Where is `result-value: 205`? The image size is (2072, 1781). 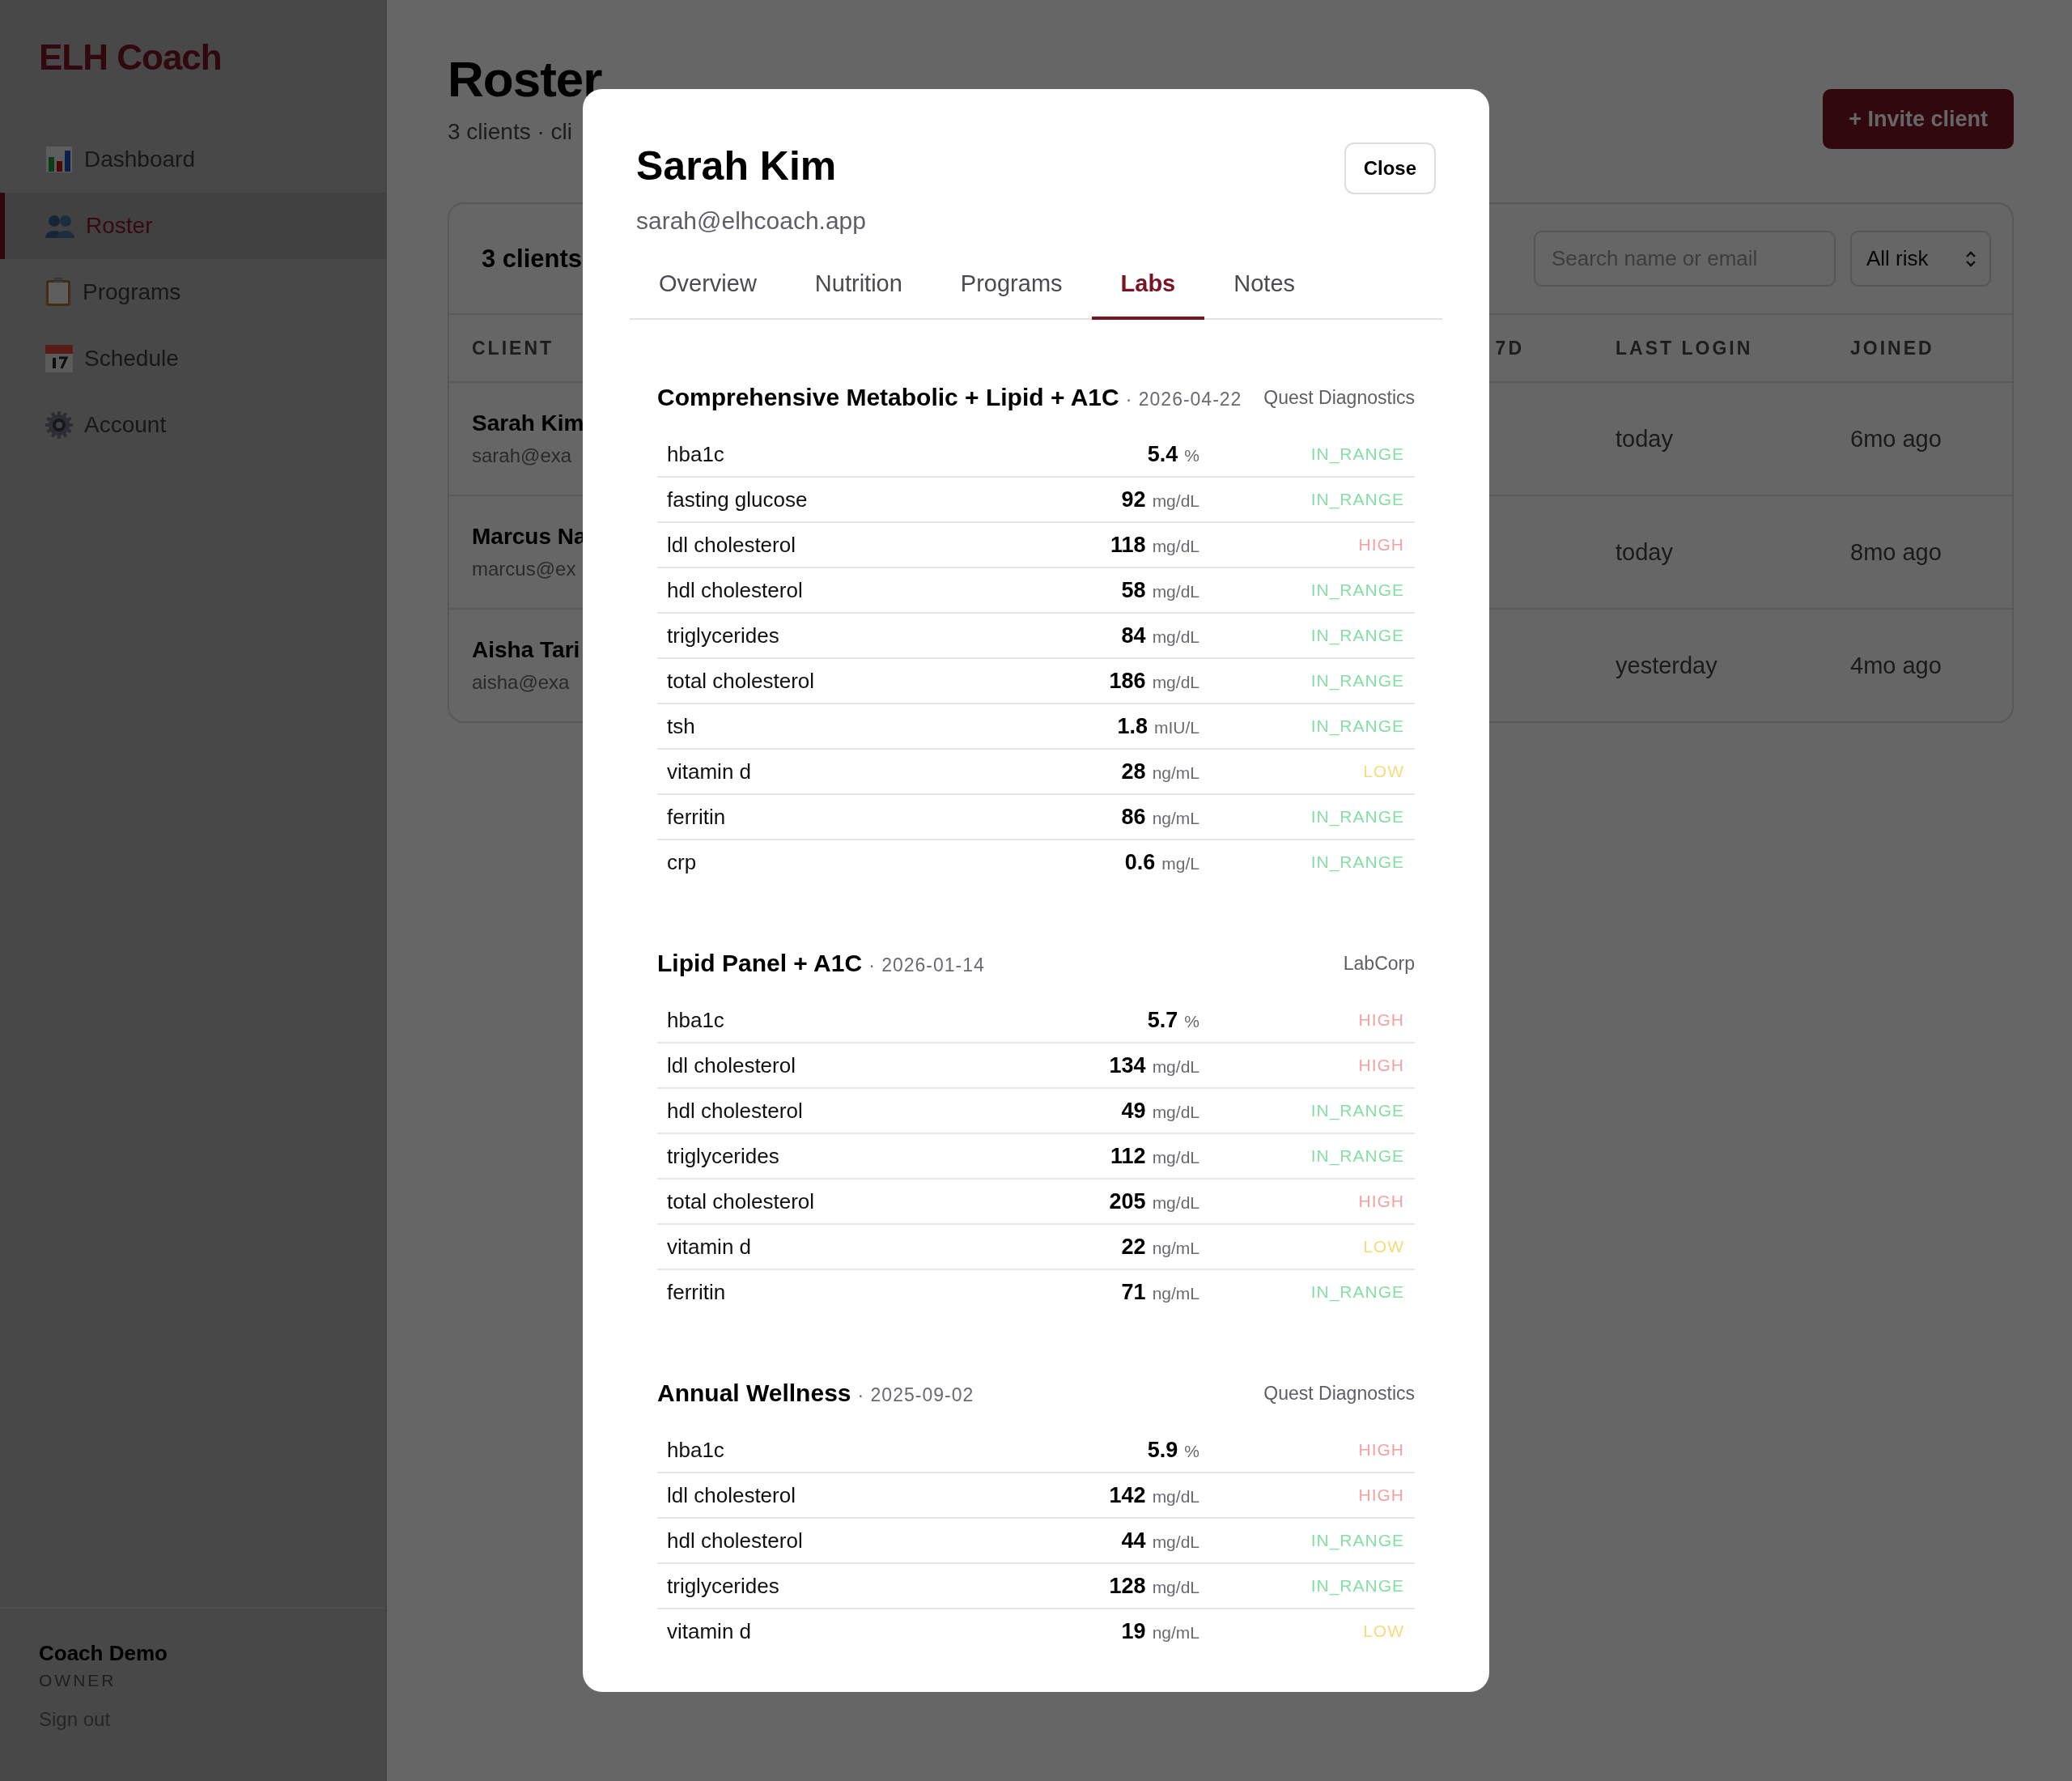
result-value: 205 is located at coordinates (1127, 1201).